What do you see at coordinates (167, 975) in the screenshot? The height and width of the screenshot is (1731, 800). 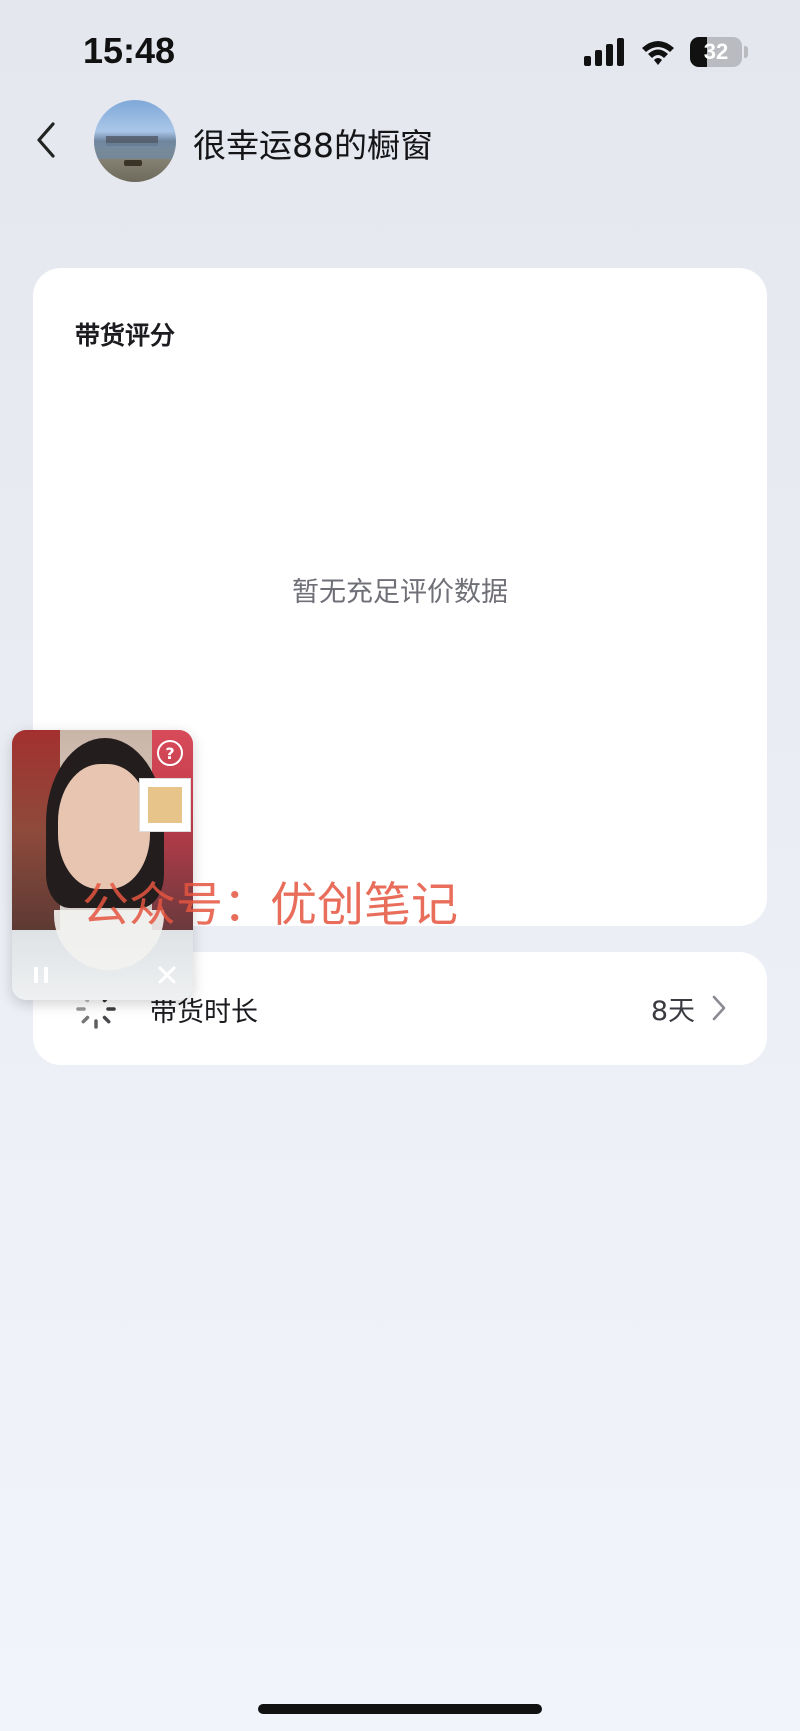 I see `close-icon` at bounding box center [167, 975].